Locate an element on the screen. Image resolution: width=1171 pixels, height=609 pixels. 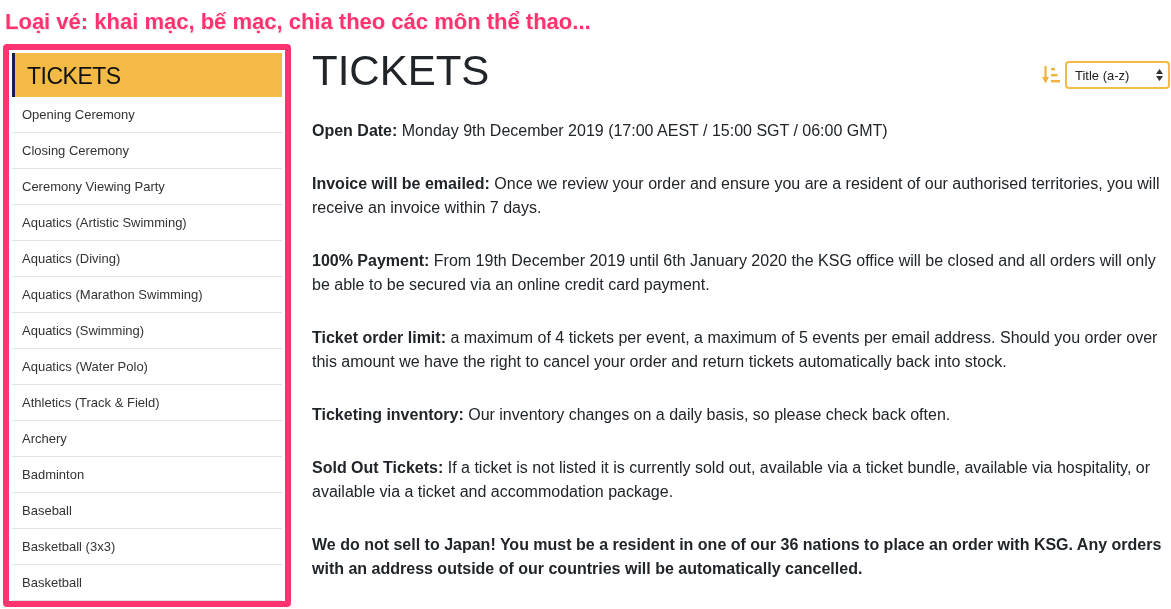
updown-caret-icon is located at coordinates (1159, 75).